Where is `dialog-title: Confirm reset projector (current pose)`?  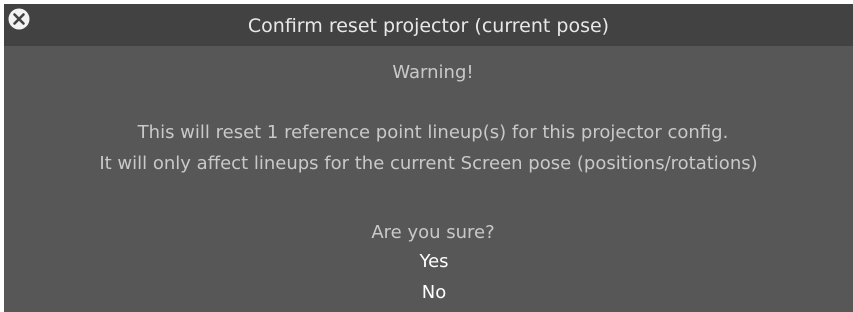 dialog-title: Confirm reset projector (current pose) is located at coordinates (428, 26).